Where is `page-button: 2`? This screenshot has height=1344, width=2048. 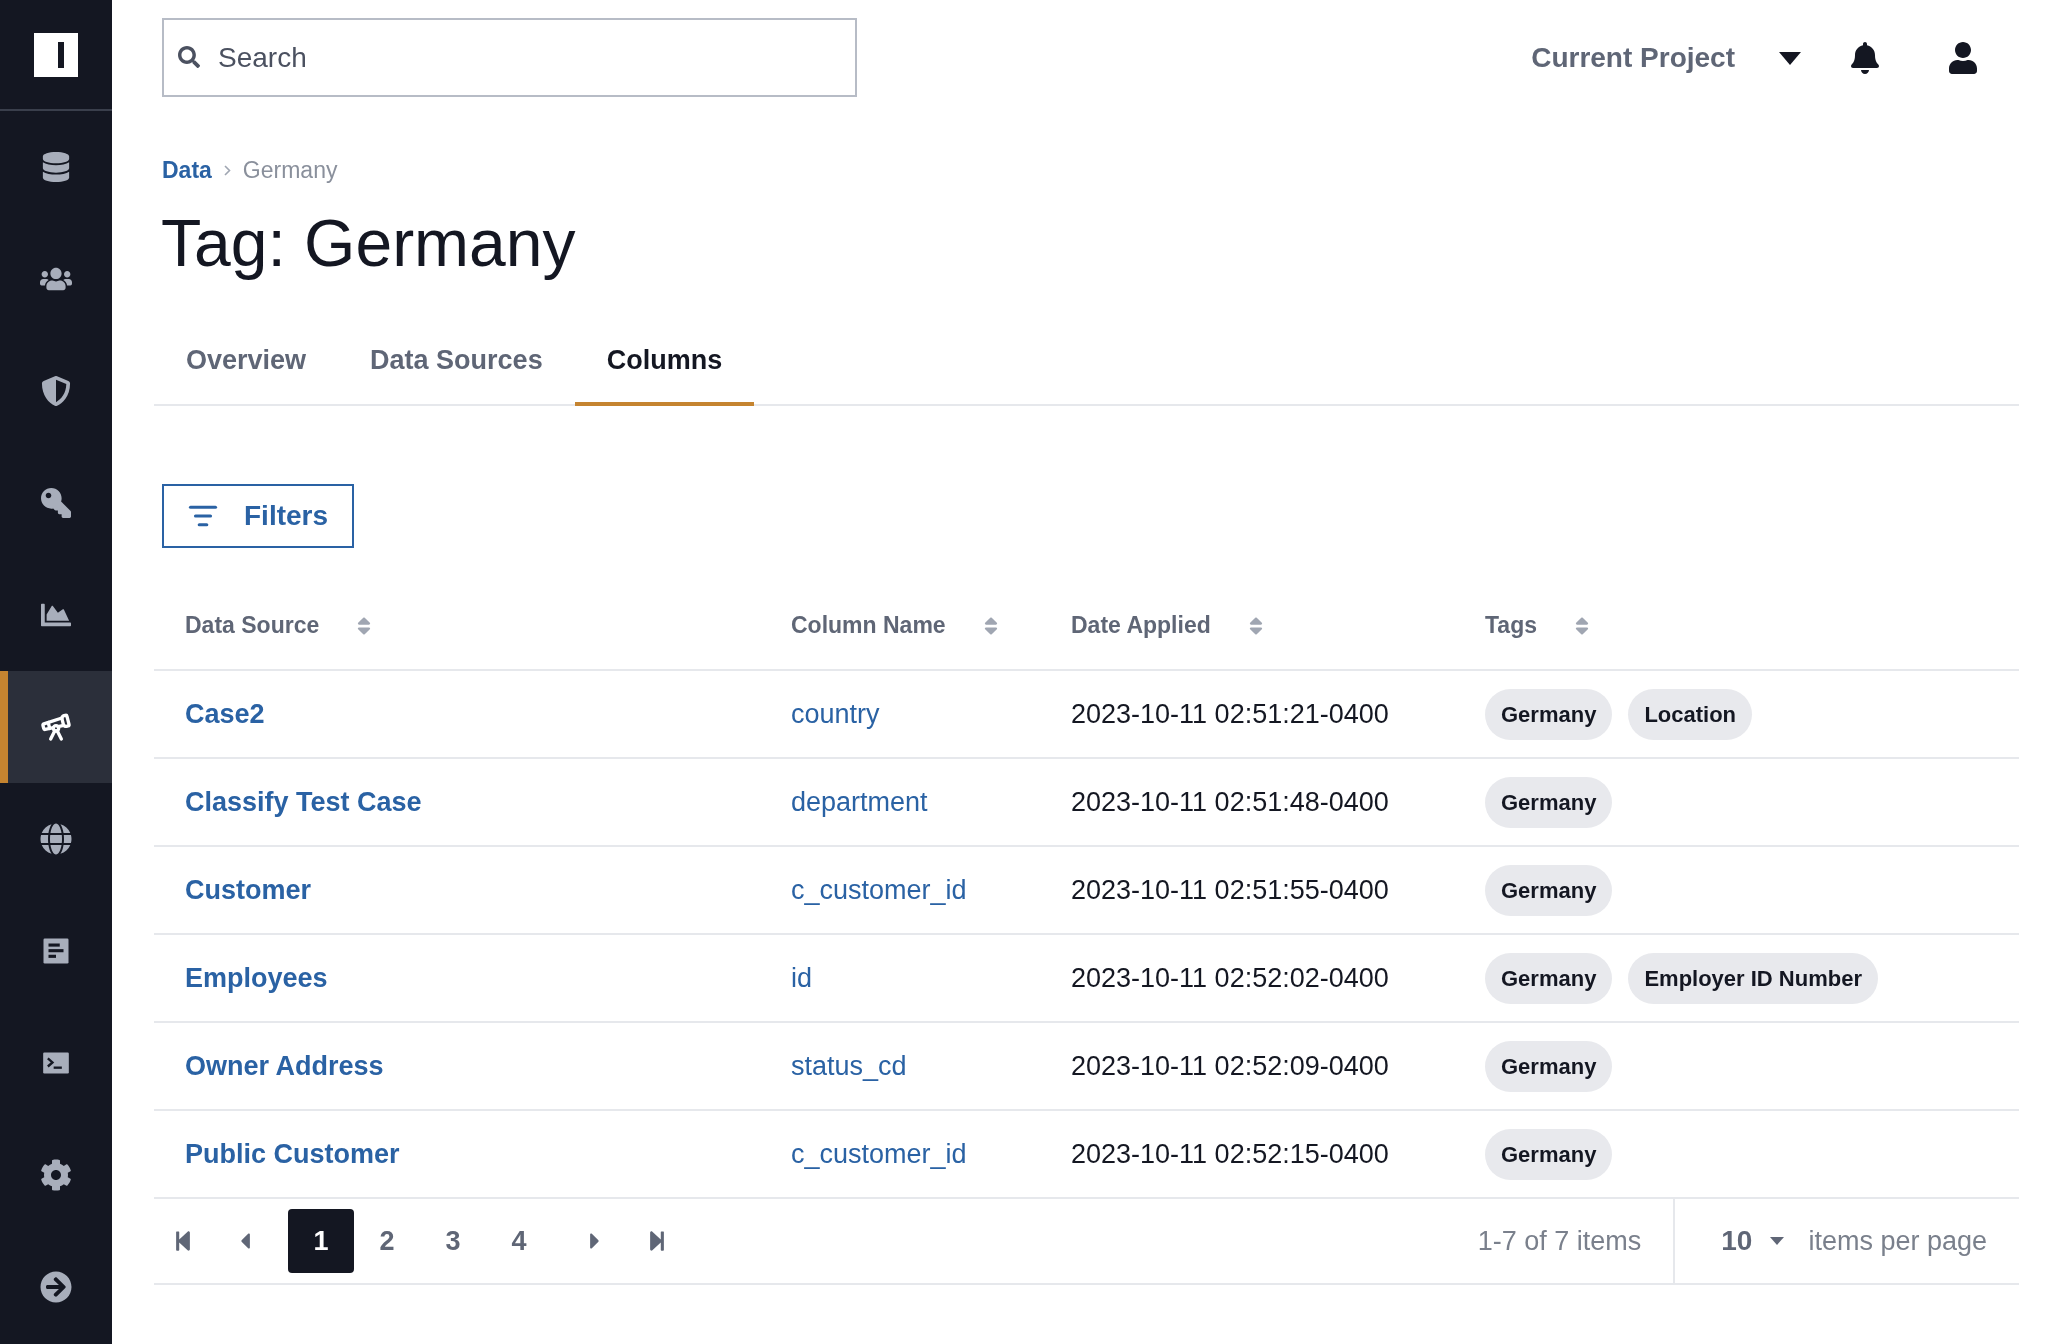 page-button: 2 is located at coordinates (387, 1241).